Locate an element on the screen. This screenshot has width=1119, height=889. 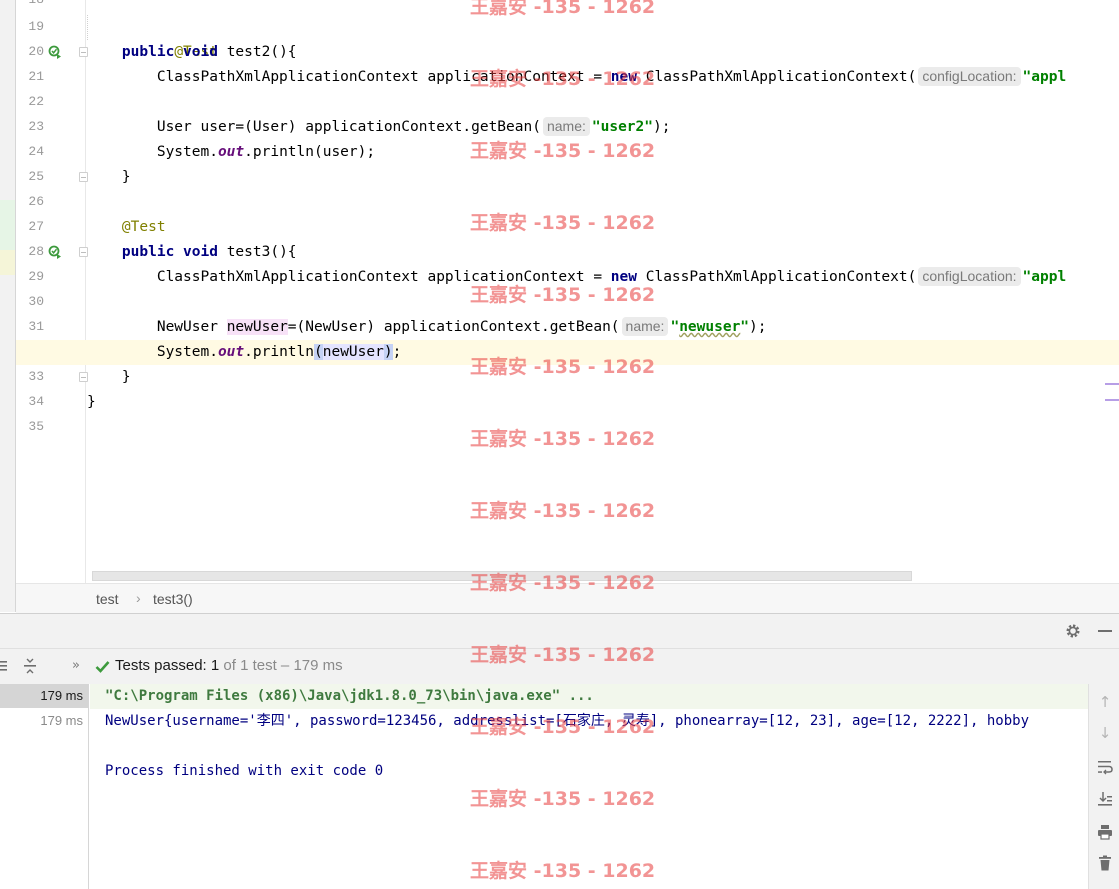
code-line: public void test2(){ is located at coordinates (209, 52).